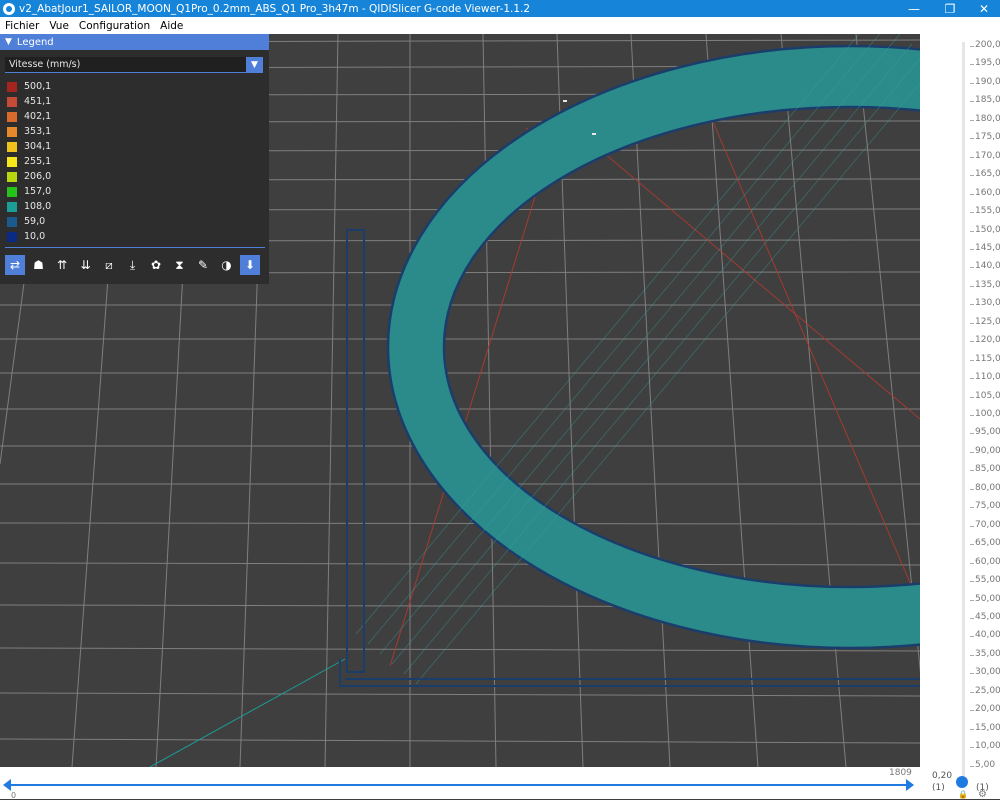  I want to click on current-layer-height: 0,20, so click(942, 776).